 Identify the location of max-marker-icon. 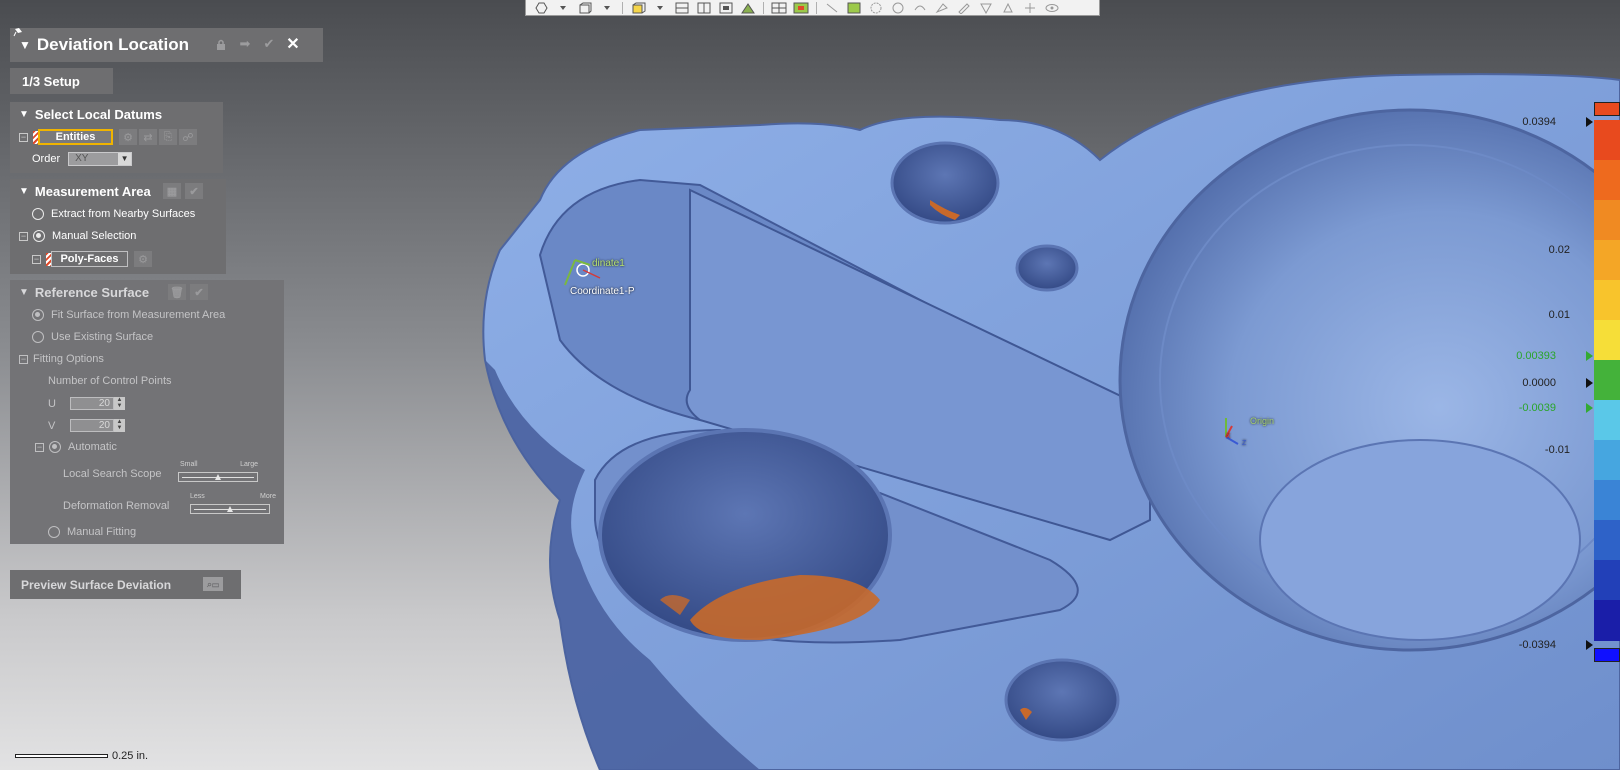
(1589, 122).